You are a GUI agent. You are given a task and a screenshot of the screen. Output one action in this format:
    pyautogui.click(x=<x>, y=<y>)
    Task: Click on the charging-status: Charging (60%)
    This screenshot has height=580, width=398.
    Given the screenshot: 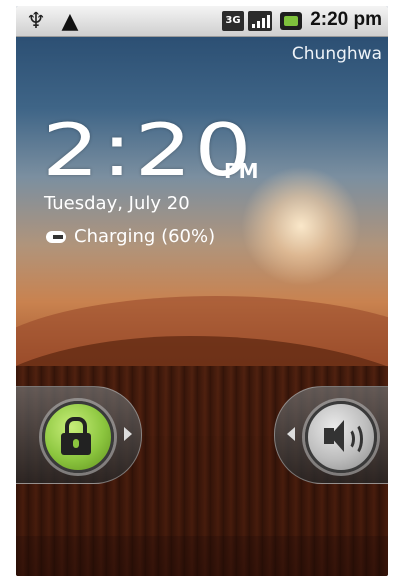 What is the action you would take?
    pyautogui.click(x=129, y=236)
    